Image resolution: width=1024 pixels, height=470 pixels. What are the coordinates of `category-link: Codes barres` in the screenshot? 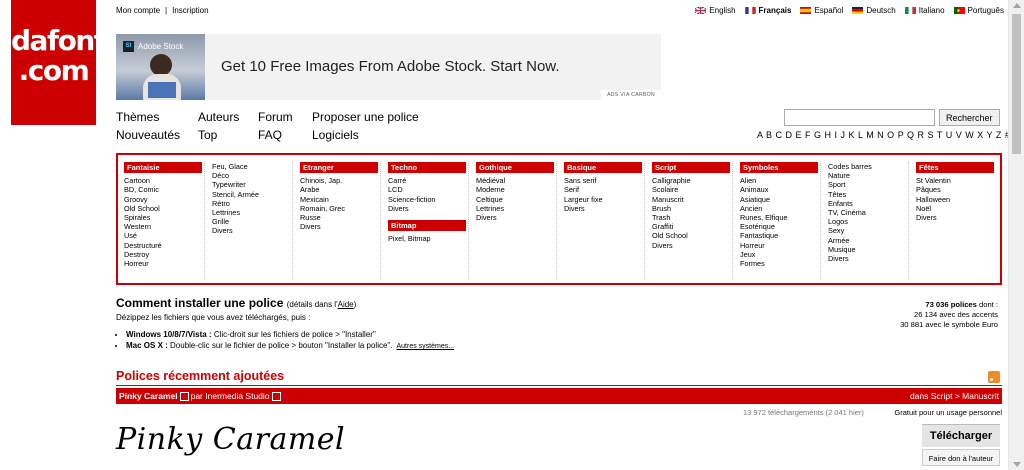 It's located at (868, 166).